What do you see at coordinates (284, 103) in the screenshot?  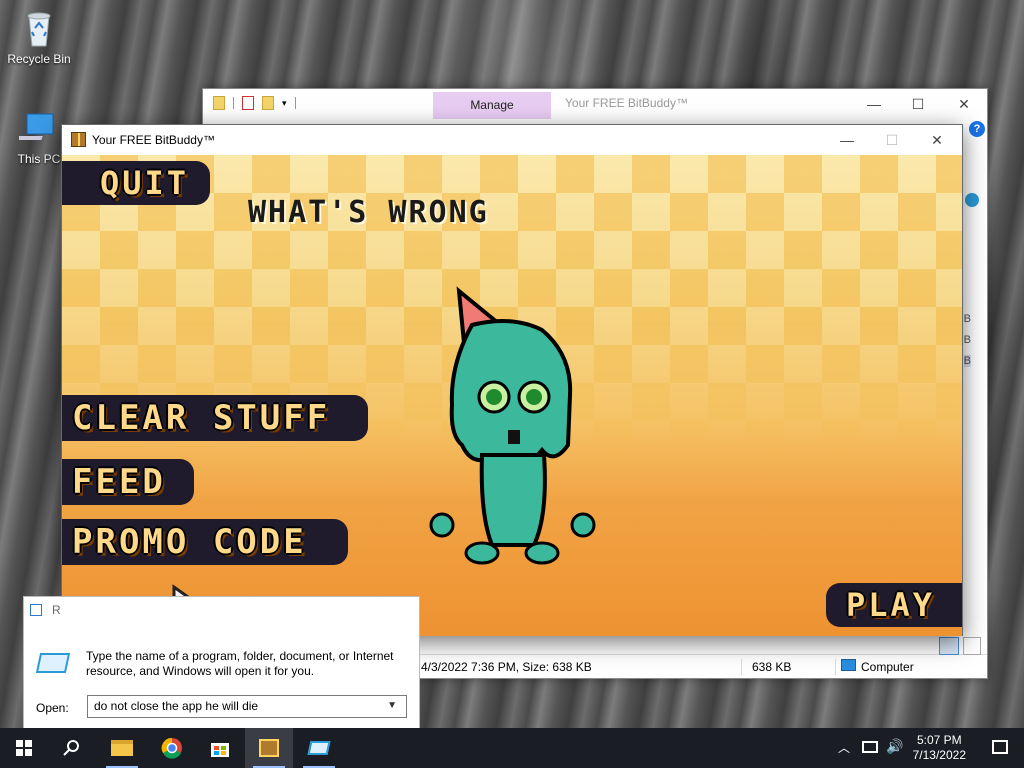 I see `chevron-down-icon: ▾` at bounding box center [284, 103].